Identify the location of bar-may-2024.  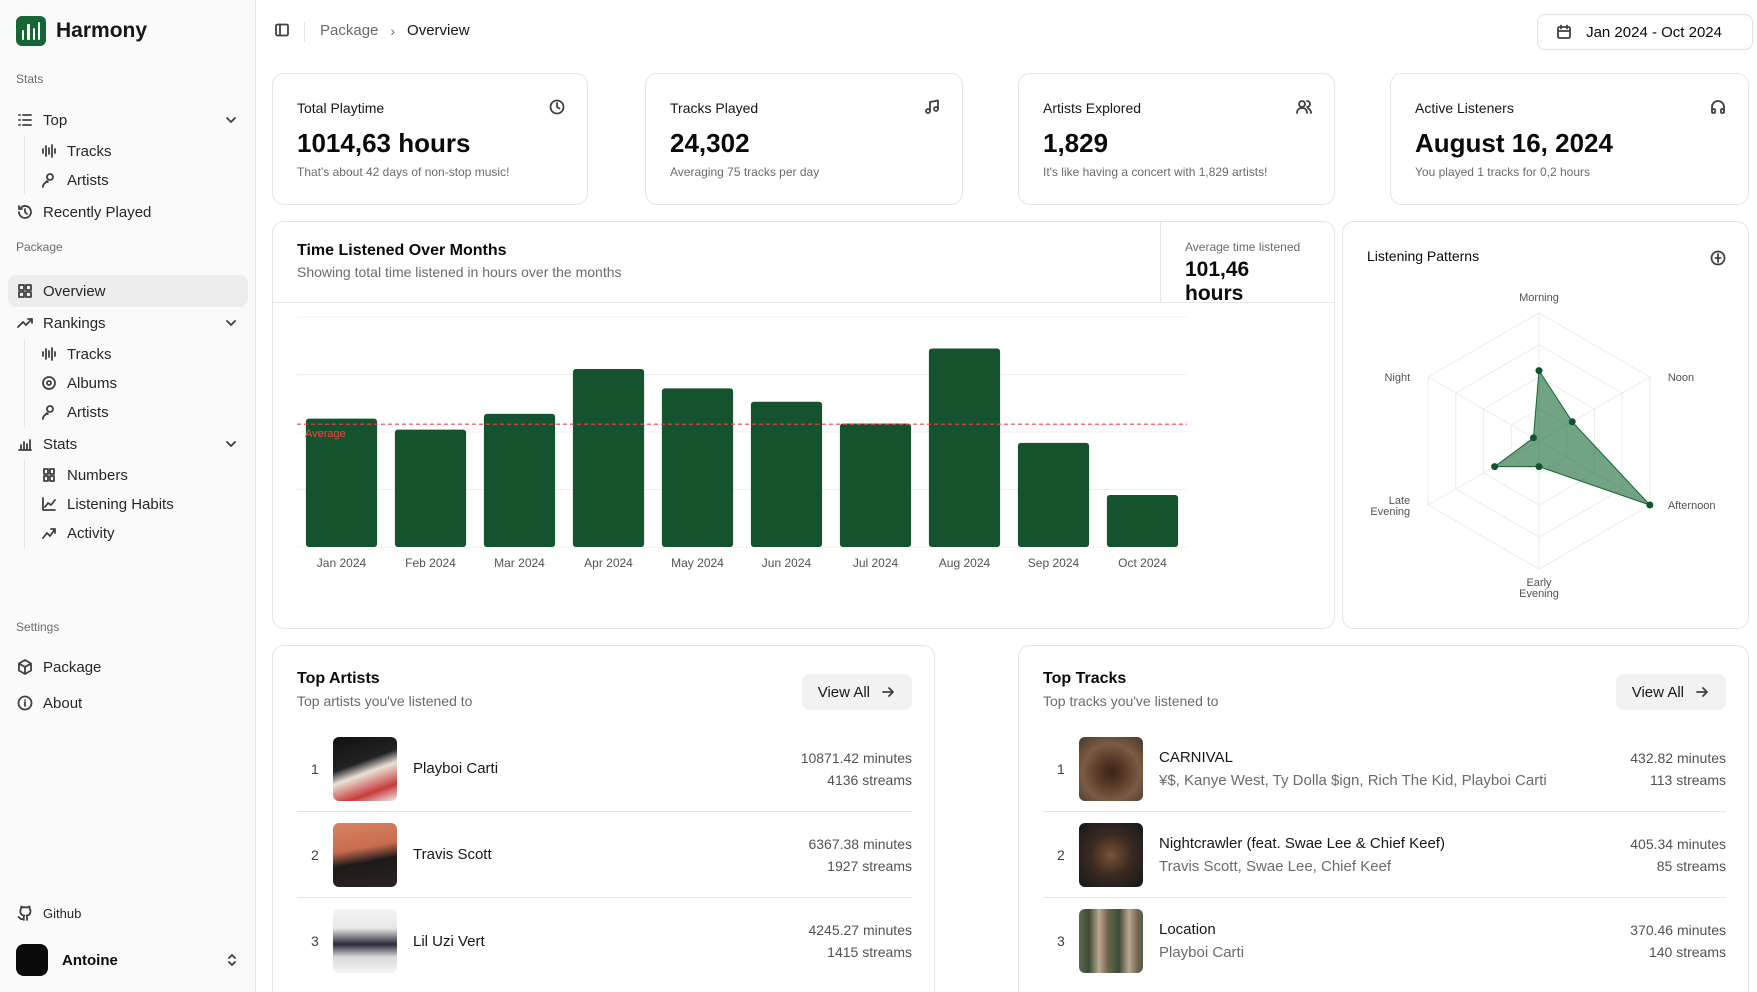
(697, 467).